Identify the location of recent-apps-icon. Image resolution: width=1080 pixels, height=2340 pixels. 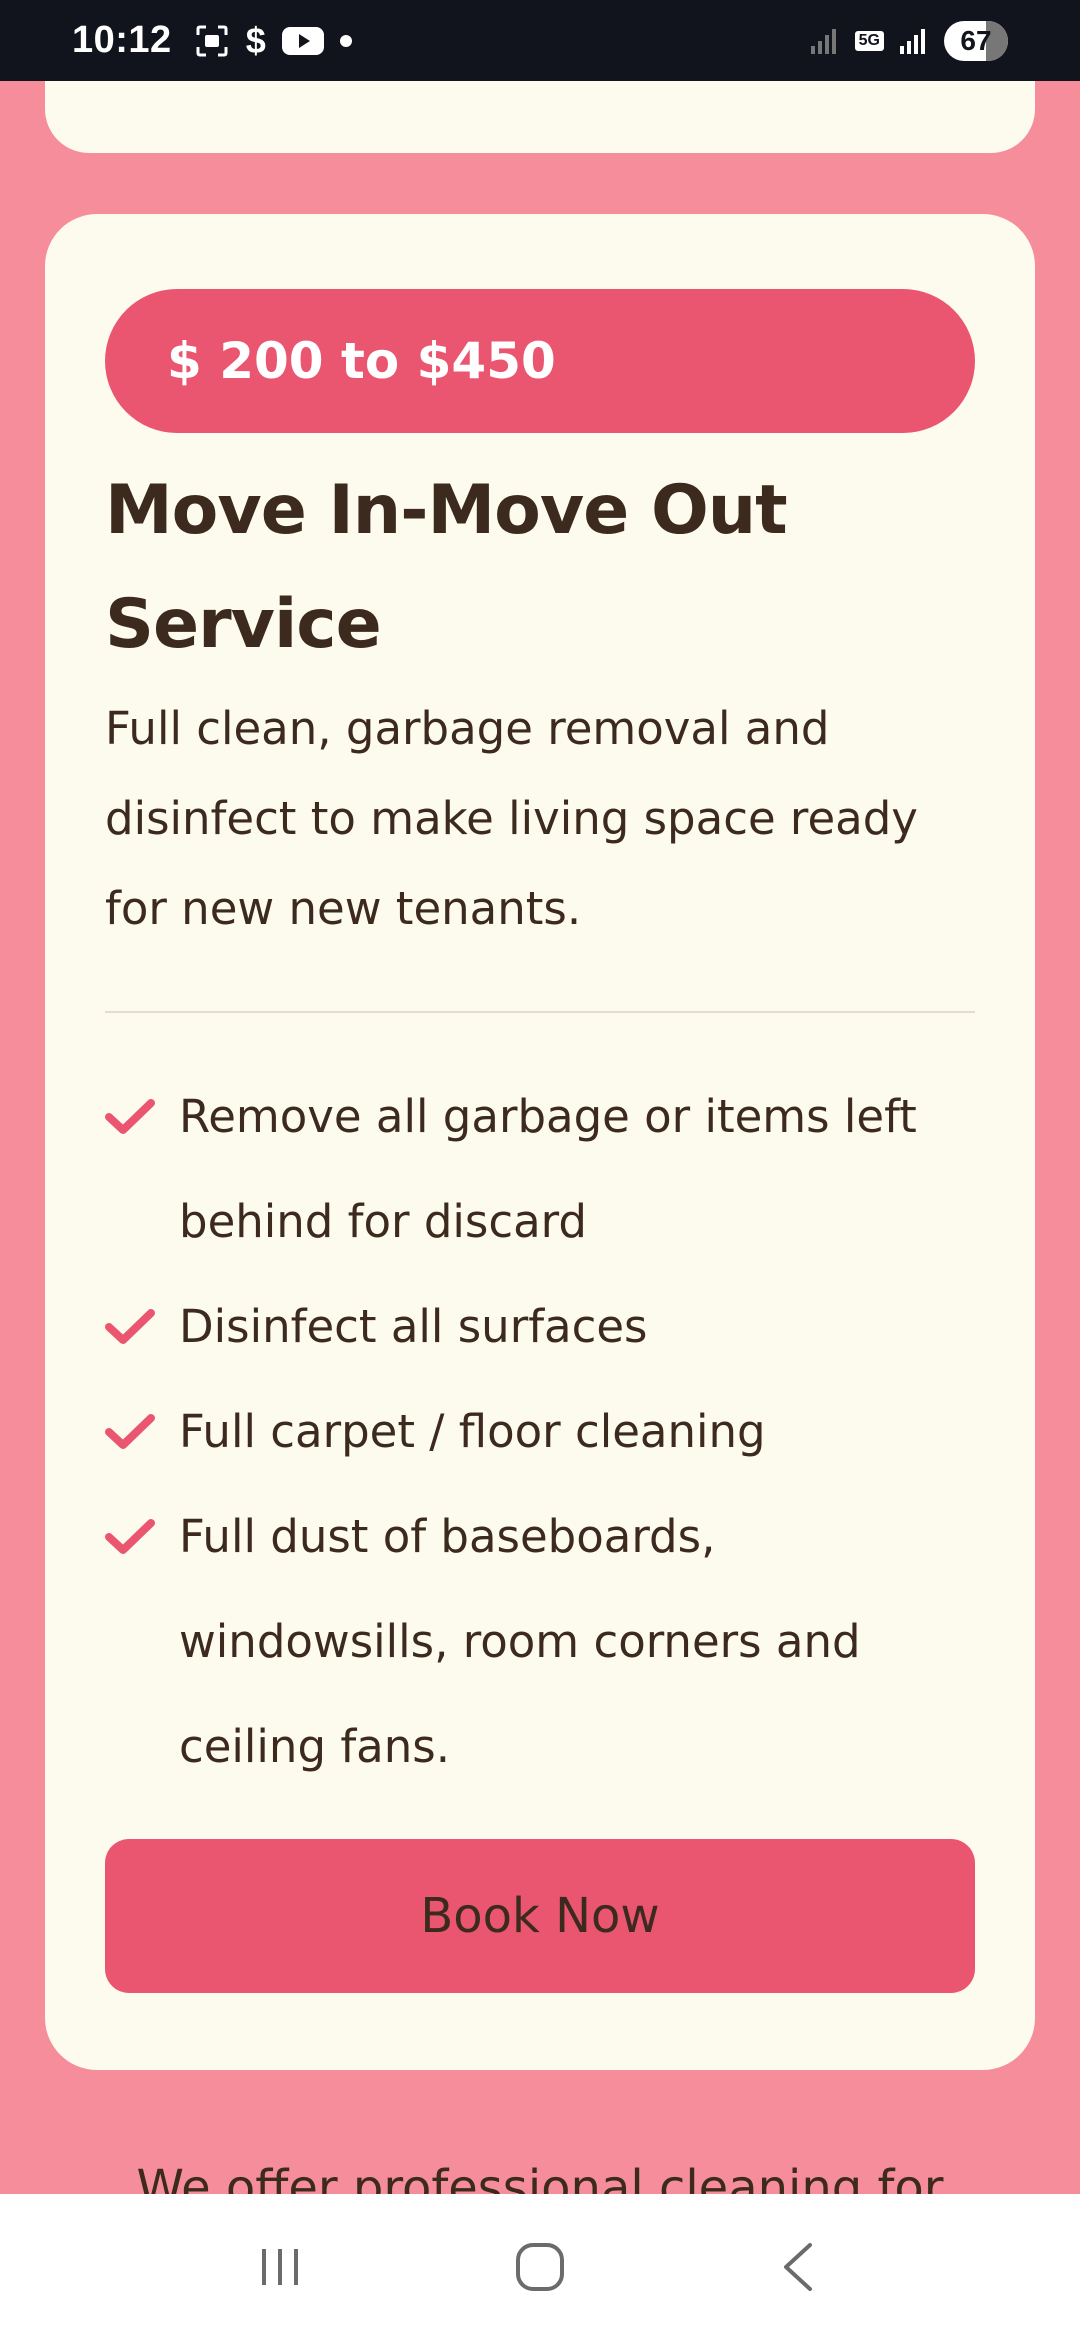
(280, 2267).